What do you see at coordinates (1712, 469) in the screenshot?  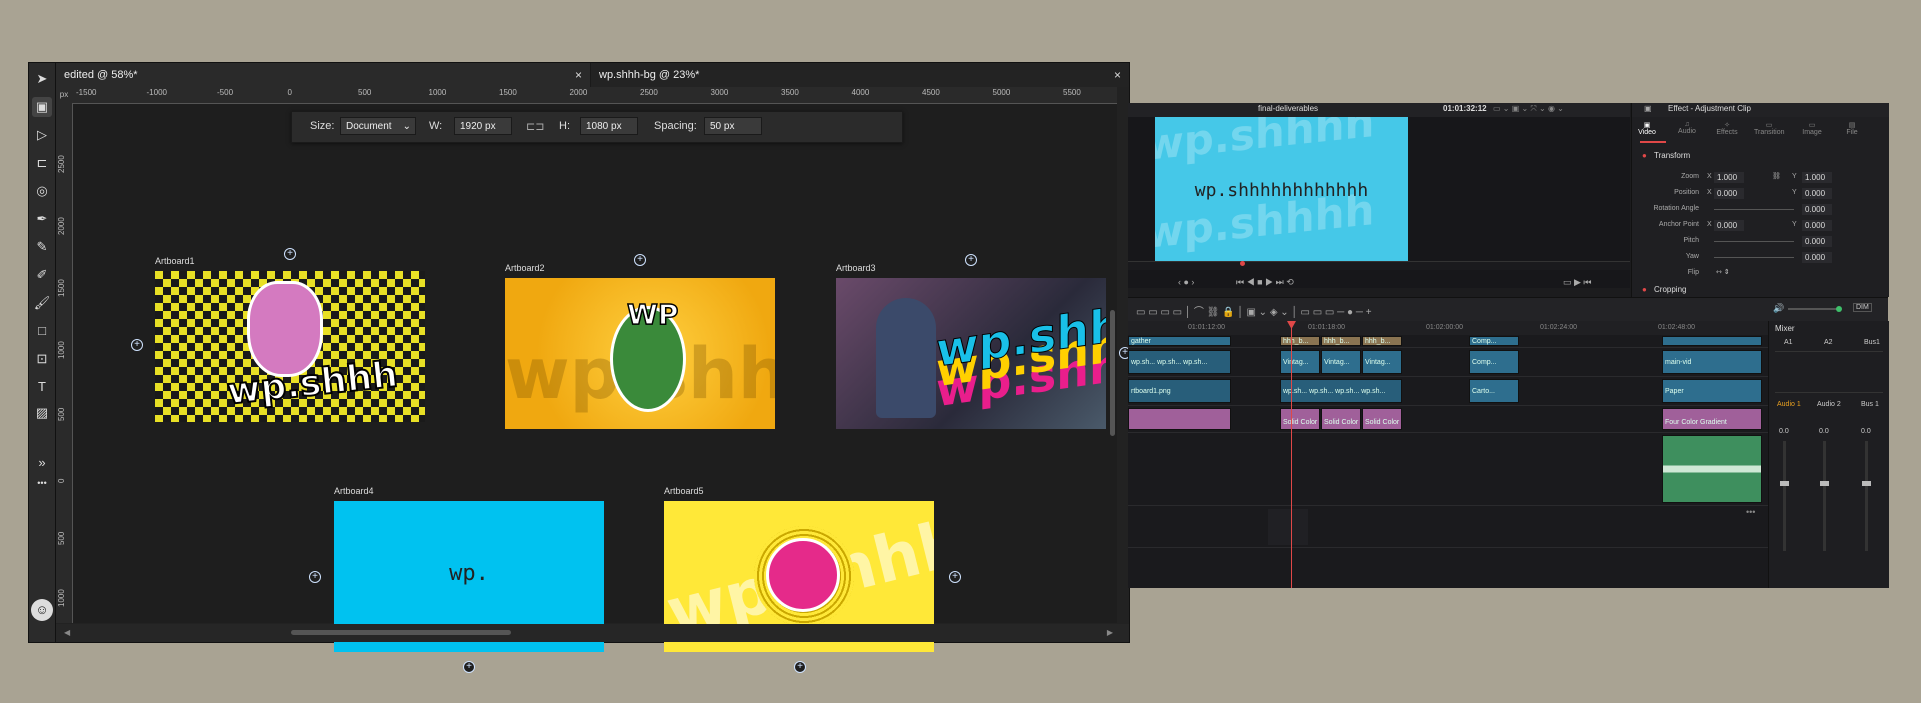 I see `audio-clip` at bounding box center [1712, 469].